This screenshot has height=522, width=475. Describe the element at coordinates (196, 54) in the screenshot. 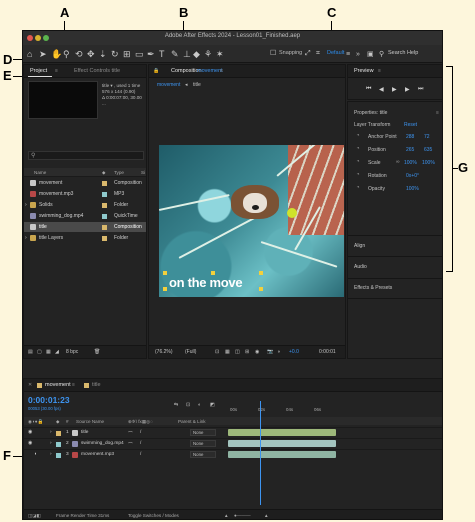

I see `eraser-tool-icon: ◆` at that location.